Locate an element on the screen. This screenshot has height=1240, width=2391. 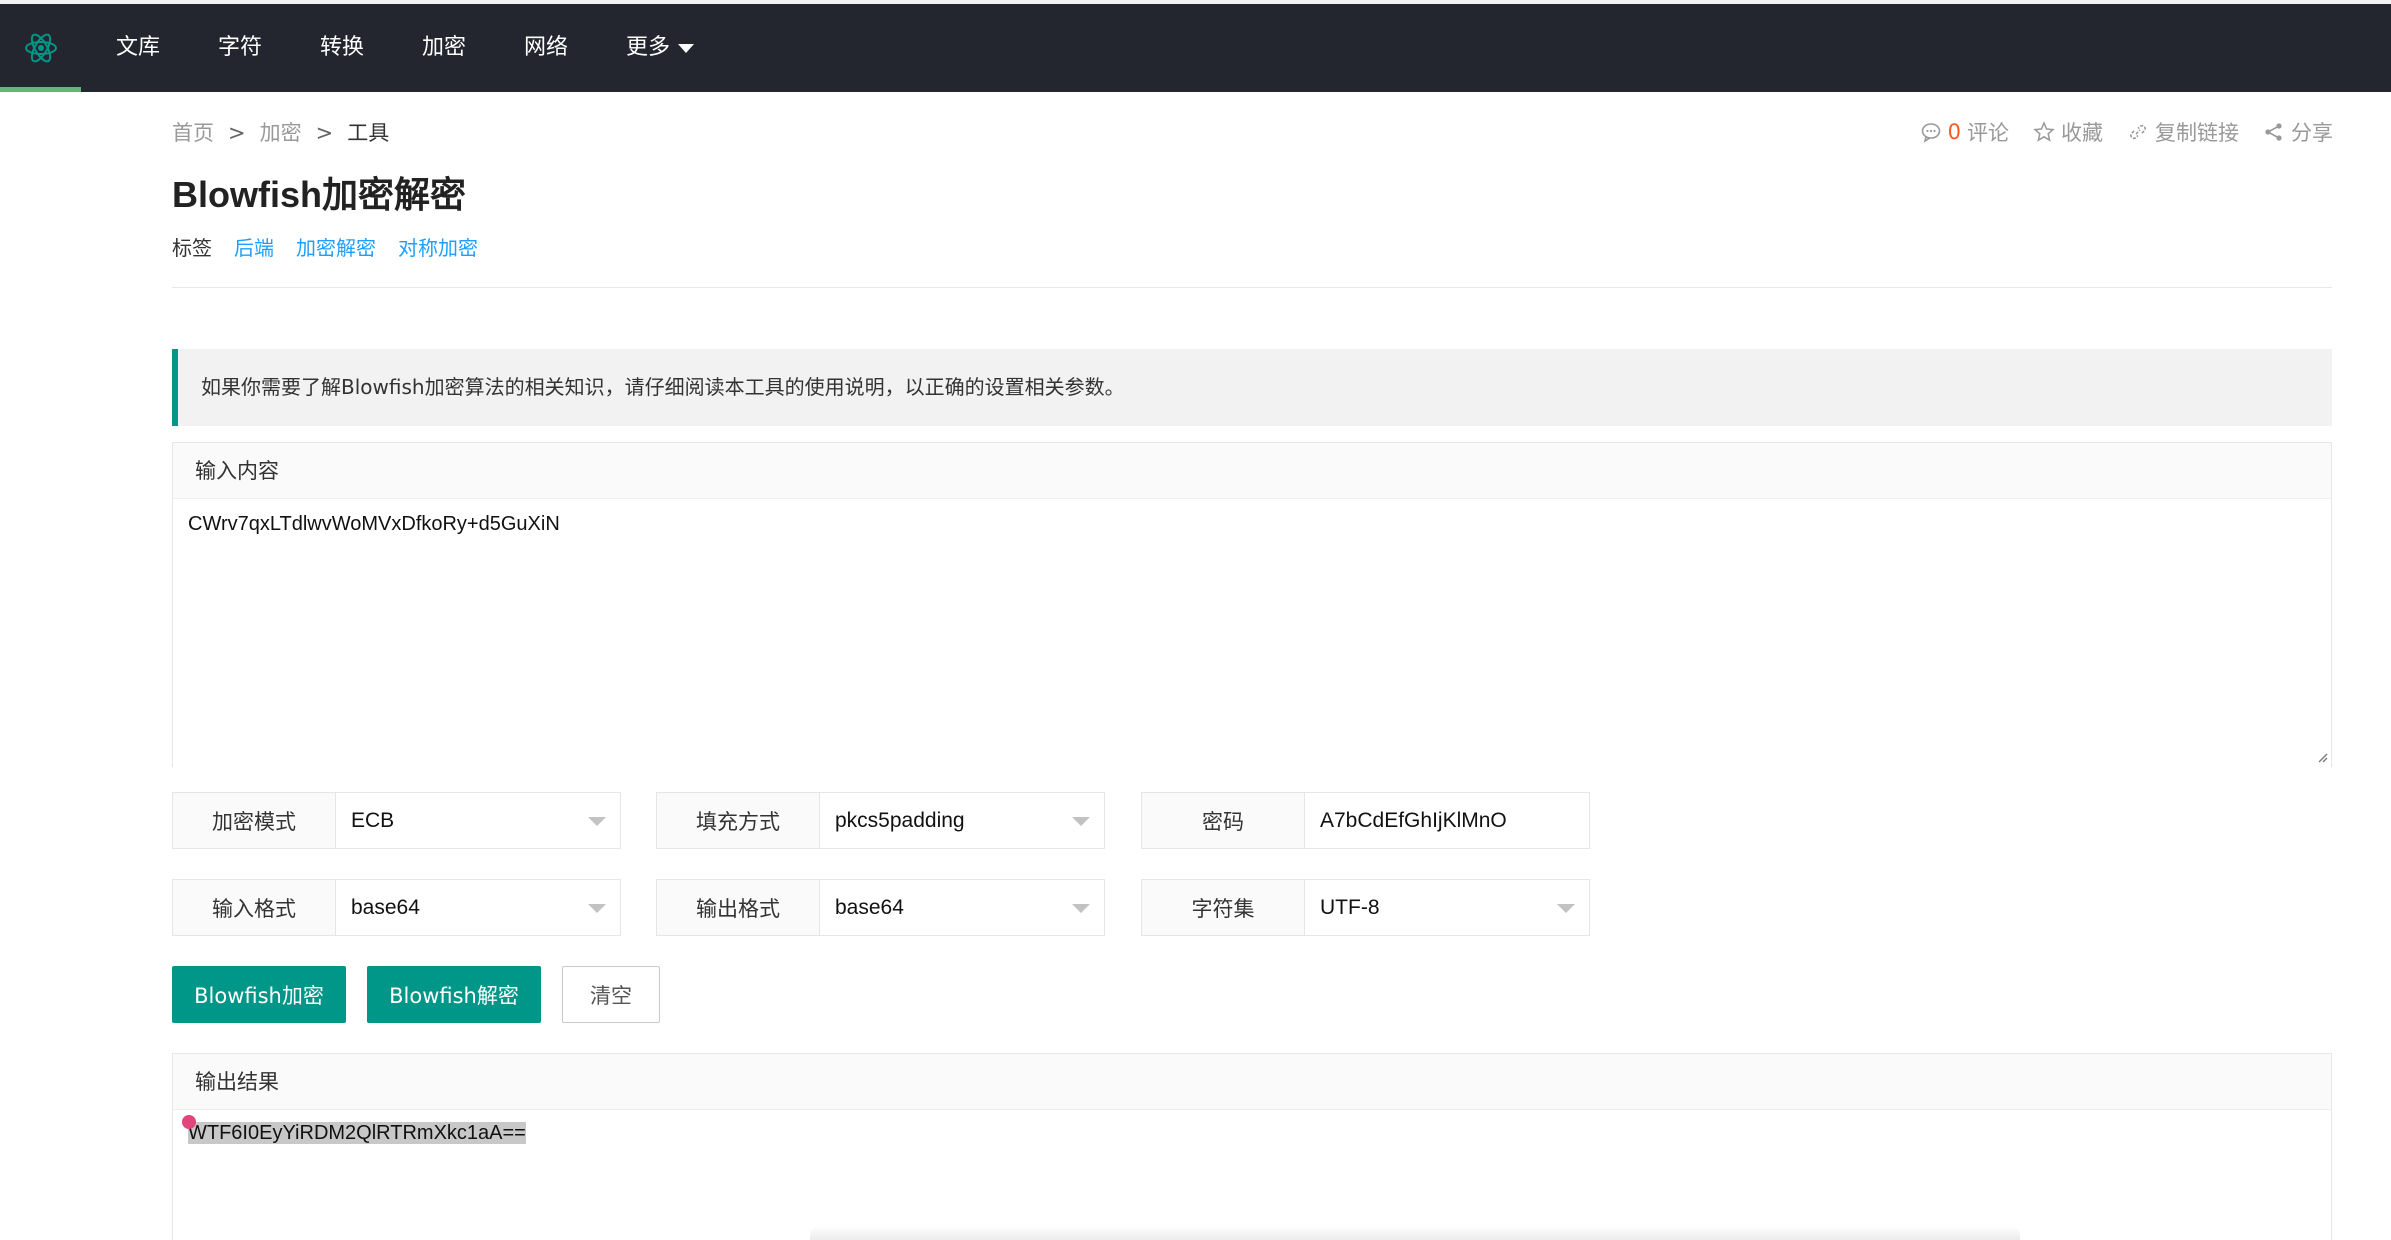
breadcrumb: 首页 > 加密 > 工具 is located at coordinates (285, 132).